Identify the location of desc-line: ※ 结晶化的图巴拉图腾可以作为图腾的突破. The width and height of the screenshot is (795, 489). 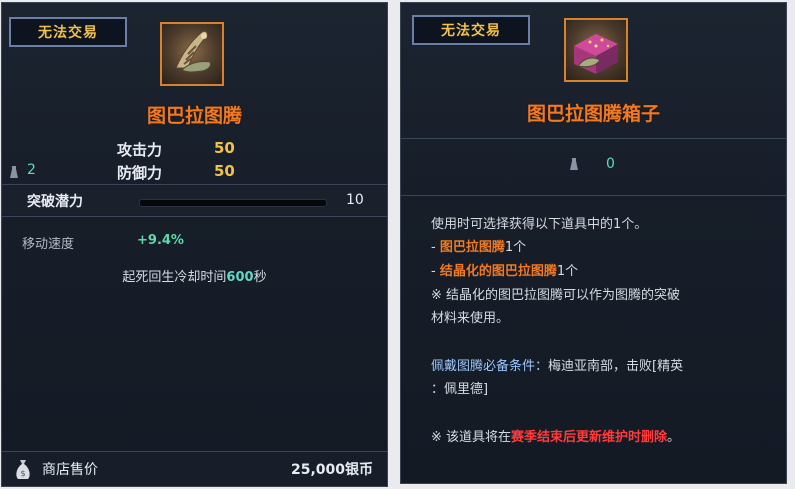
(556, 295).